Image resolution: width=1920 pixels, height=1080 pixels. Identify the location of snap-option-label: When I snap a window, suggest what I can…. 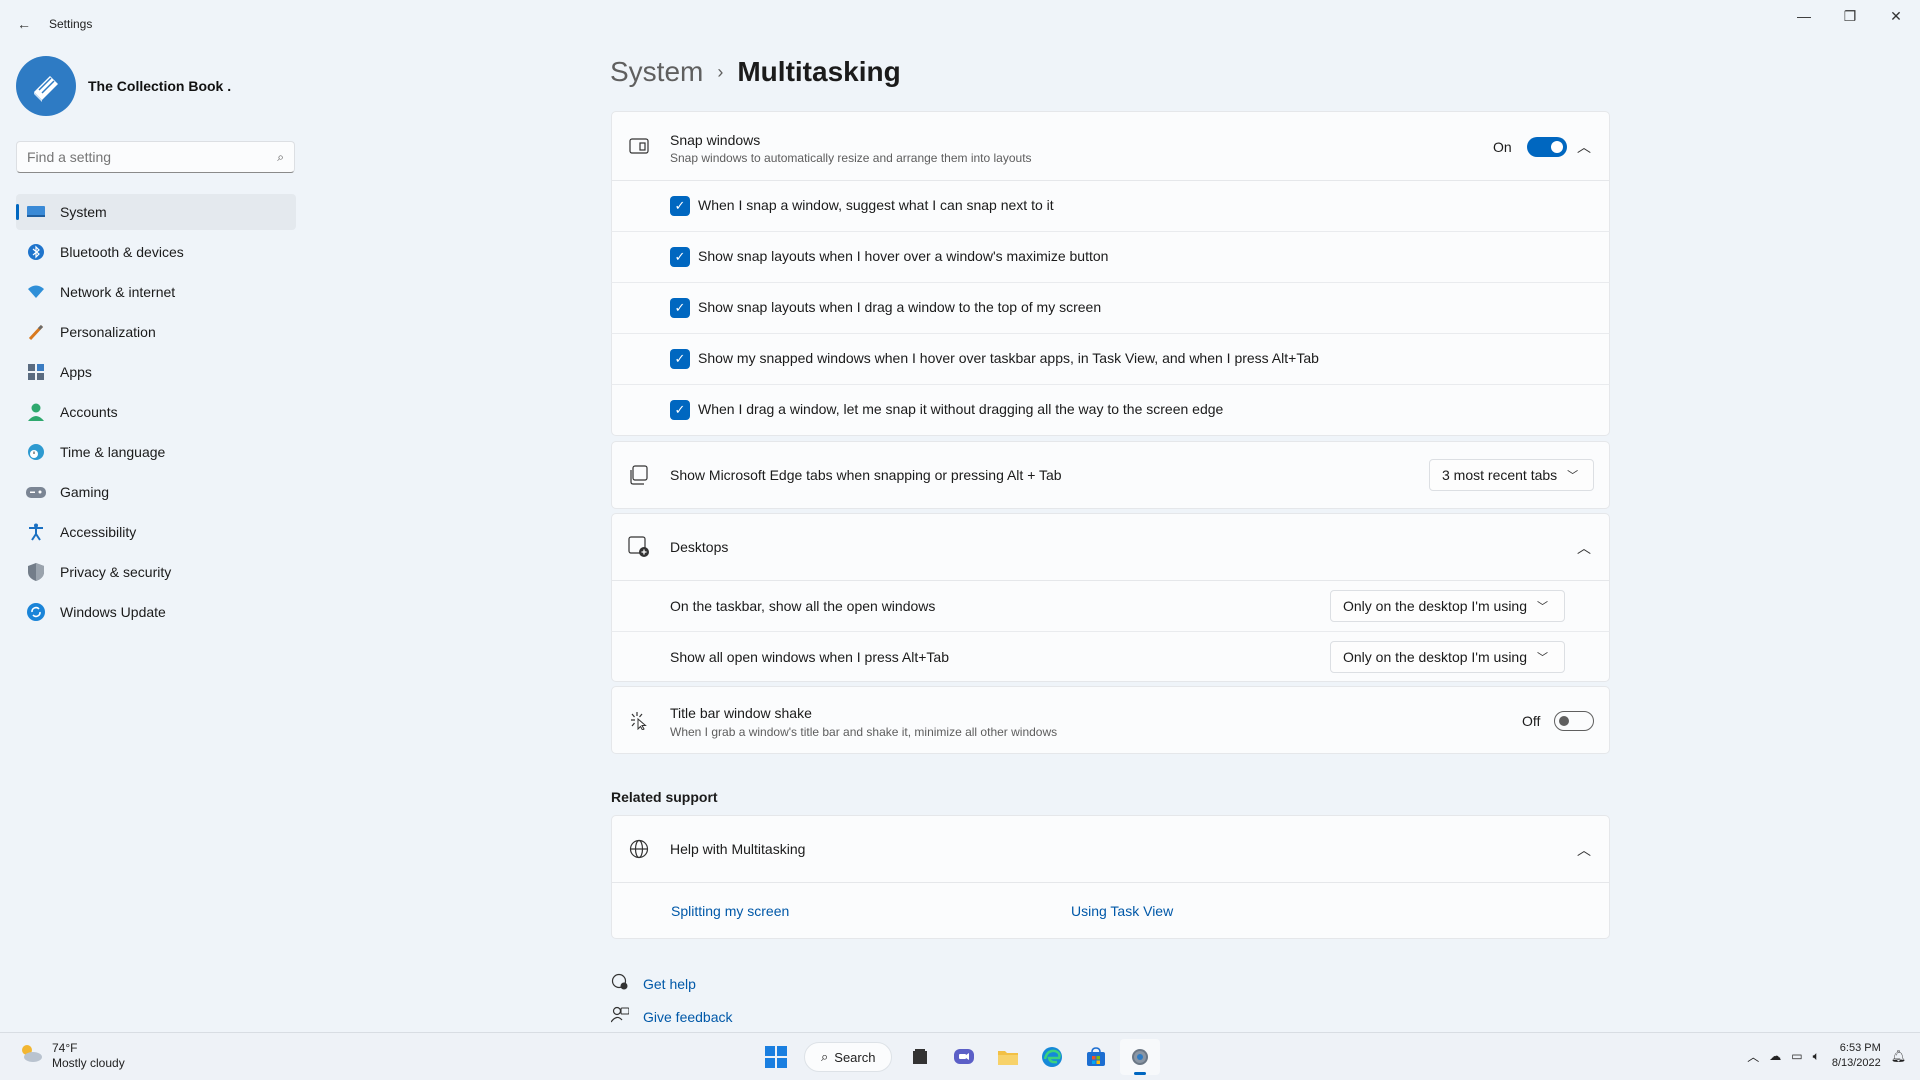
(876, 205).